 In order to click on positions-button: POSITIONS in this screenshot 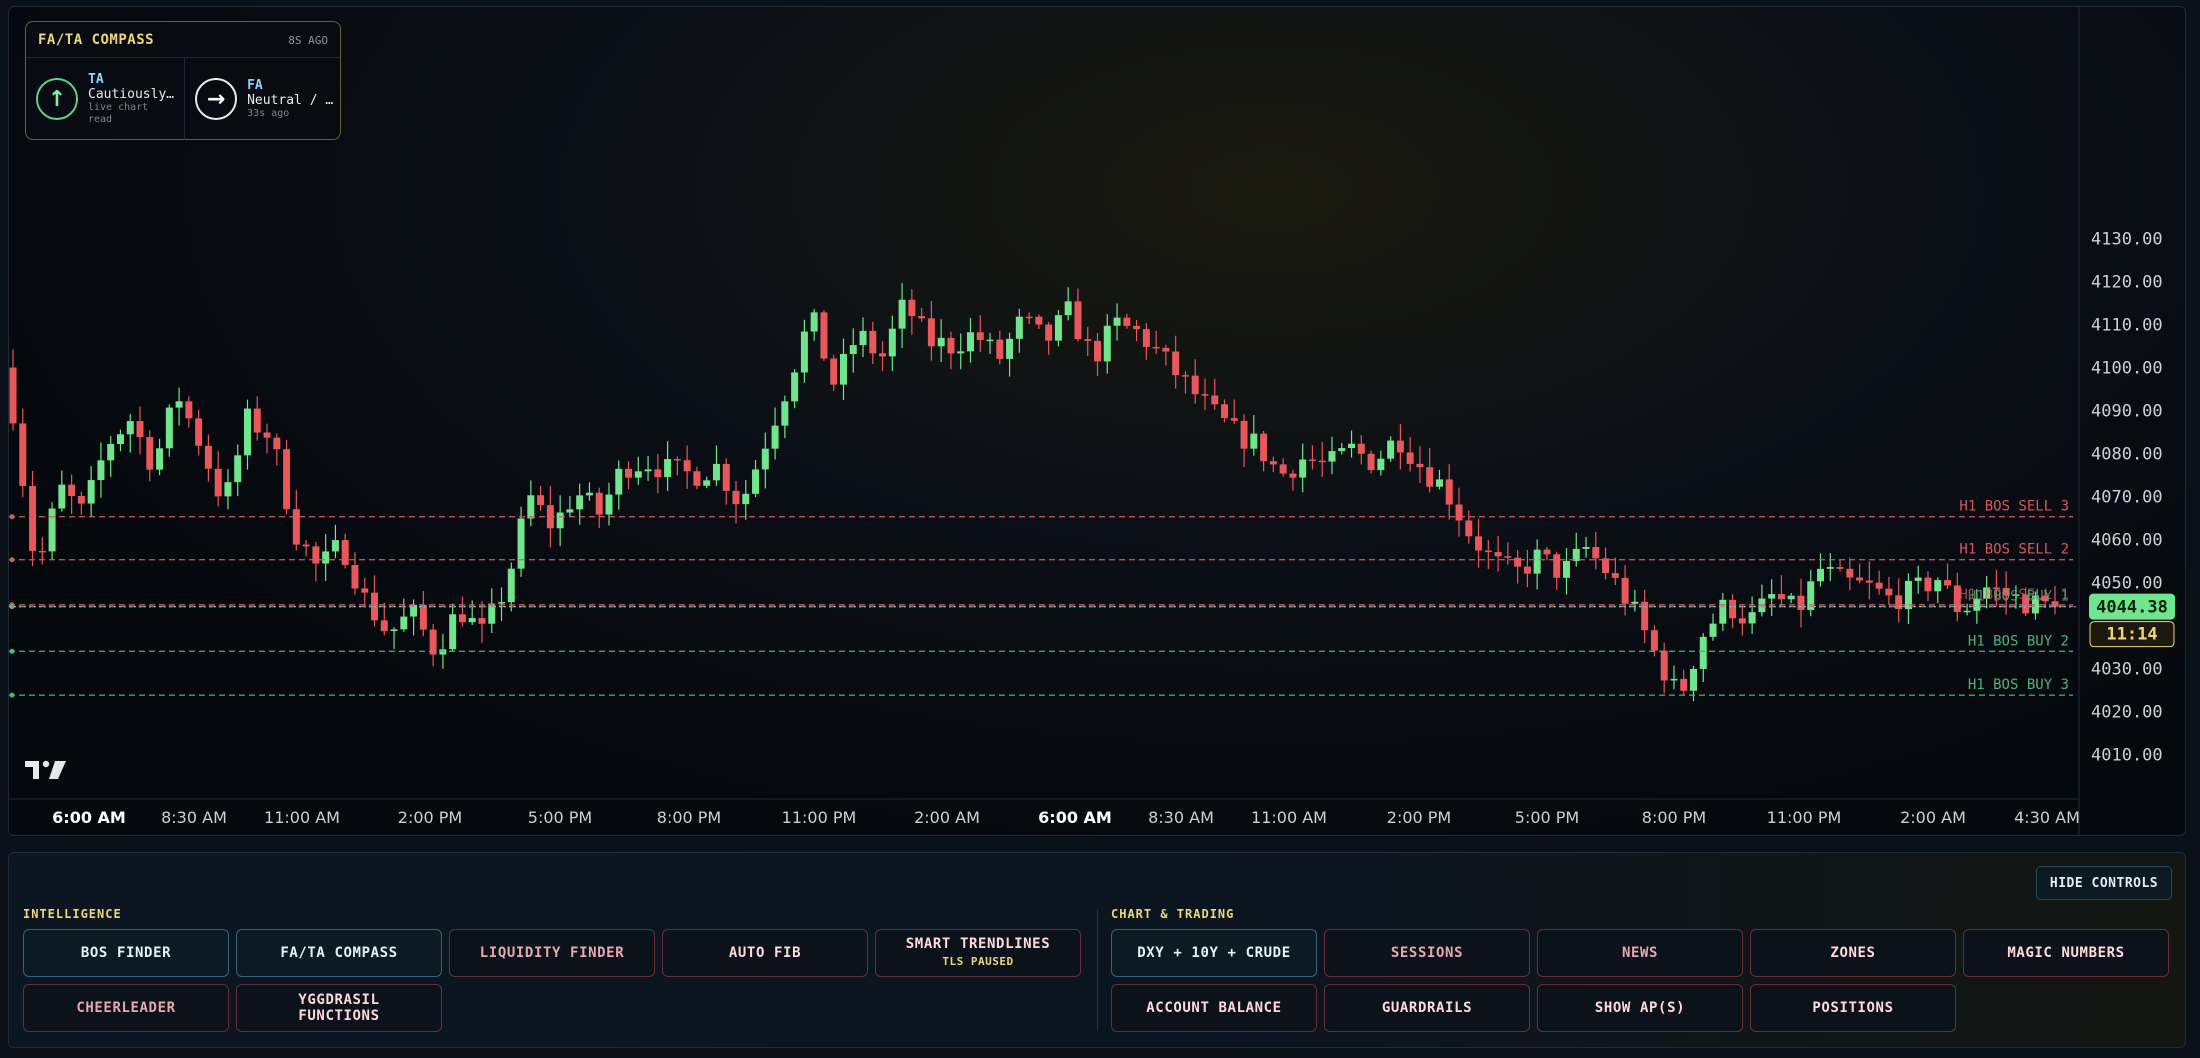, I will do `click(1853, 1008)`.